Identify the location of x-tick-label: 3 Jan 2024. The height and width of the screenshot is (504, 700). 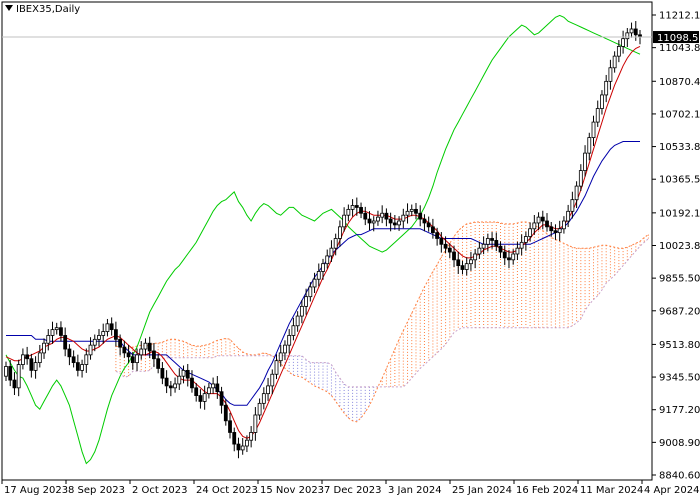
(415, 490).